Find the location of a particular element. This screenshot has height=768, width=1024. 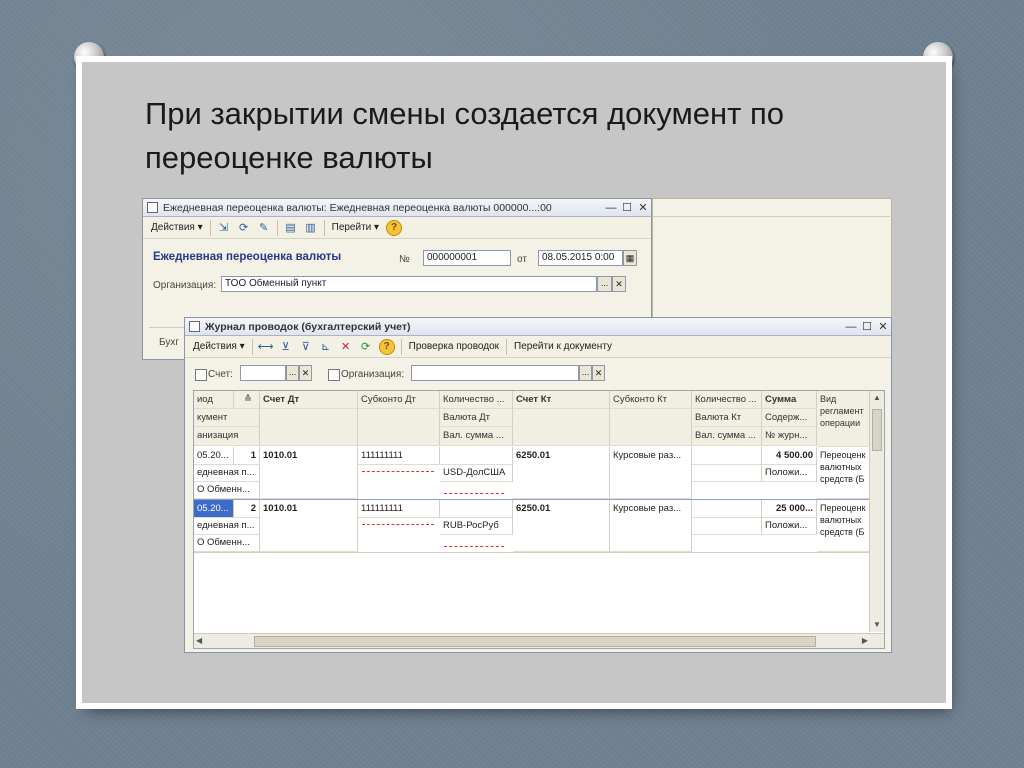

check-postings-button: Проверка проводок is located at coordinates (454, 346).